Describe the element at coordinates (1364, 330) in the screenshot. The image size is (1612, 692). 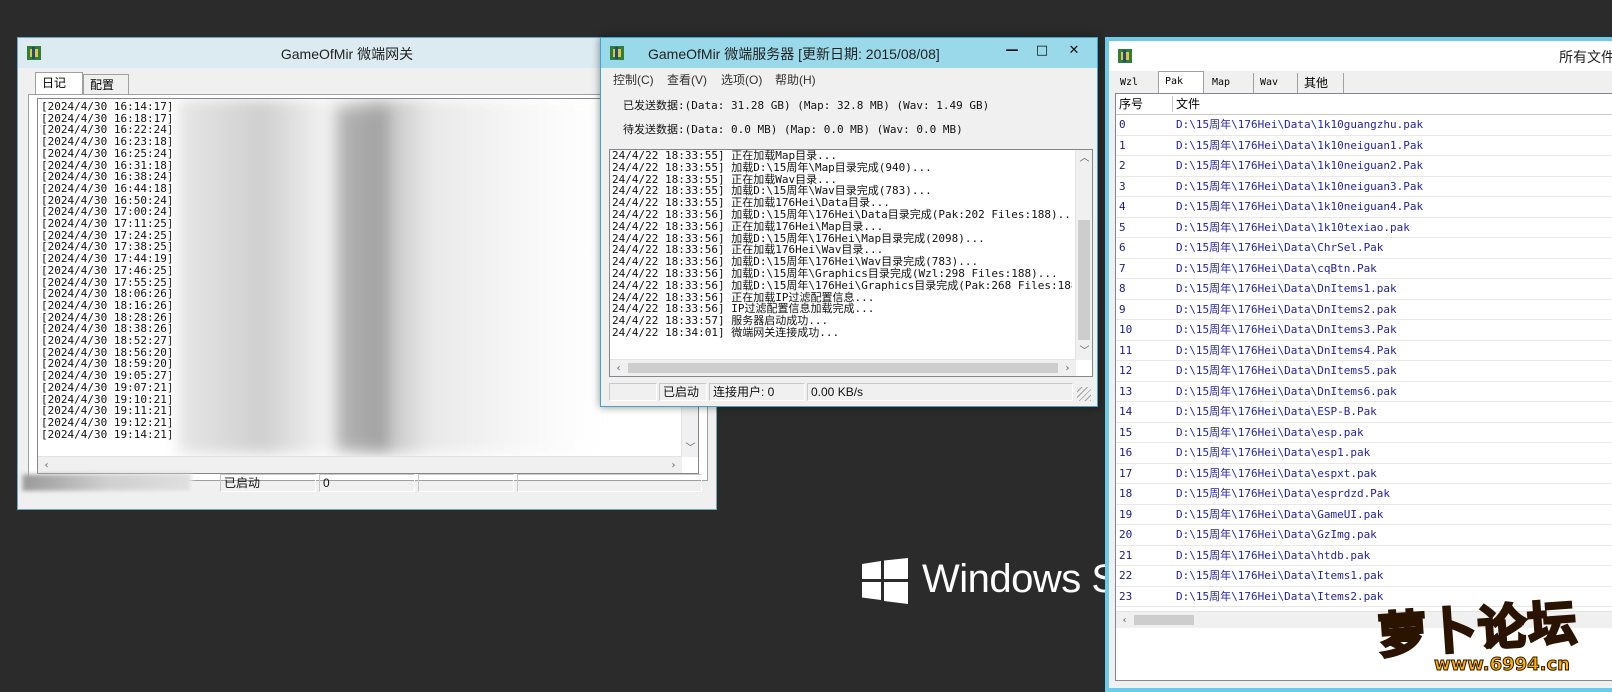
I see `table-row: 10 D:\15周年\176Hei\Data\DnItems3.Pak` at that location.